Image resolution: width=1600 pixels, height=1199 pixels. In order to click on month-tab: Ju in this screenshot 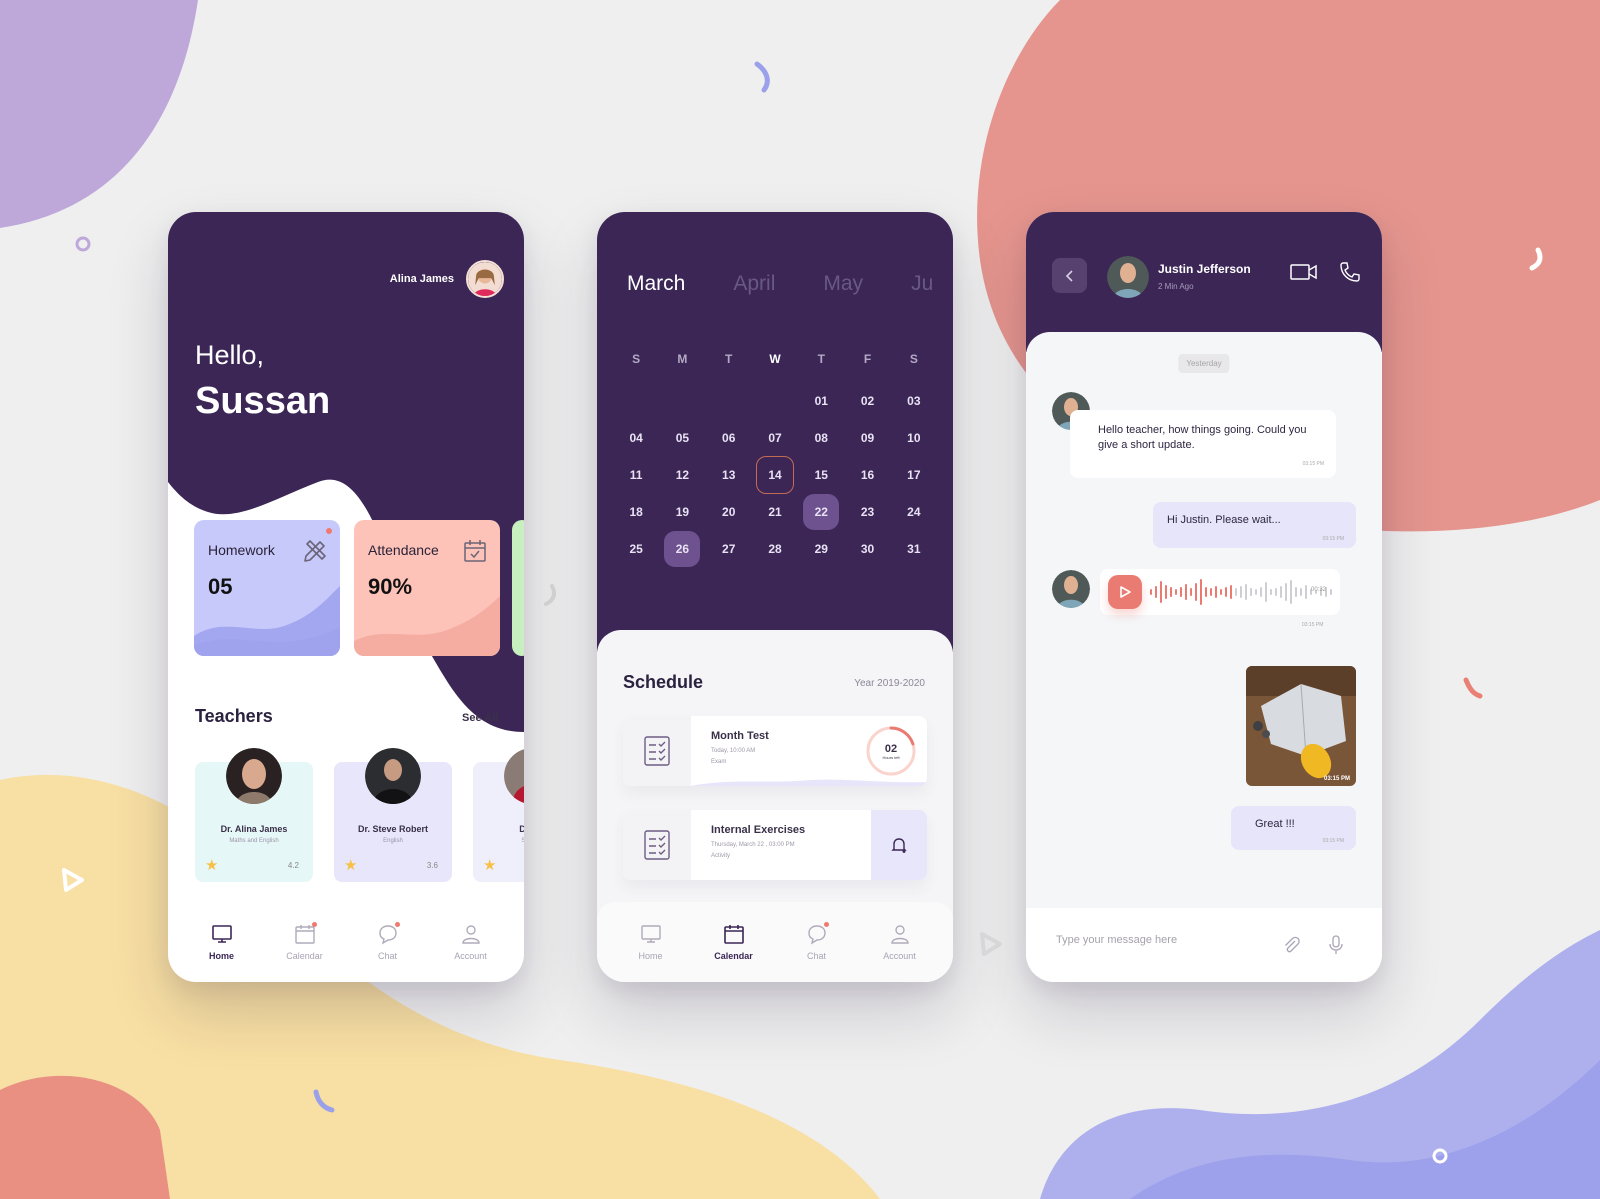, I will do `click(922, 284)`.